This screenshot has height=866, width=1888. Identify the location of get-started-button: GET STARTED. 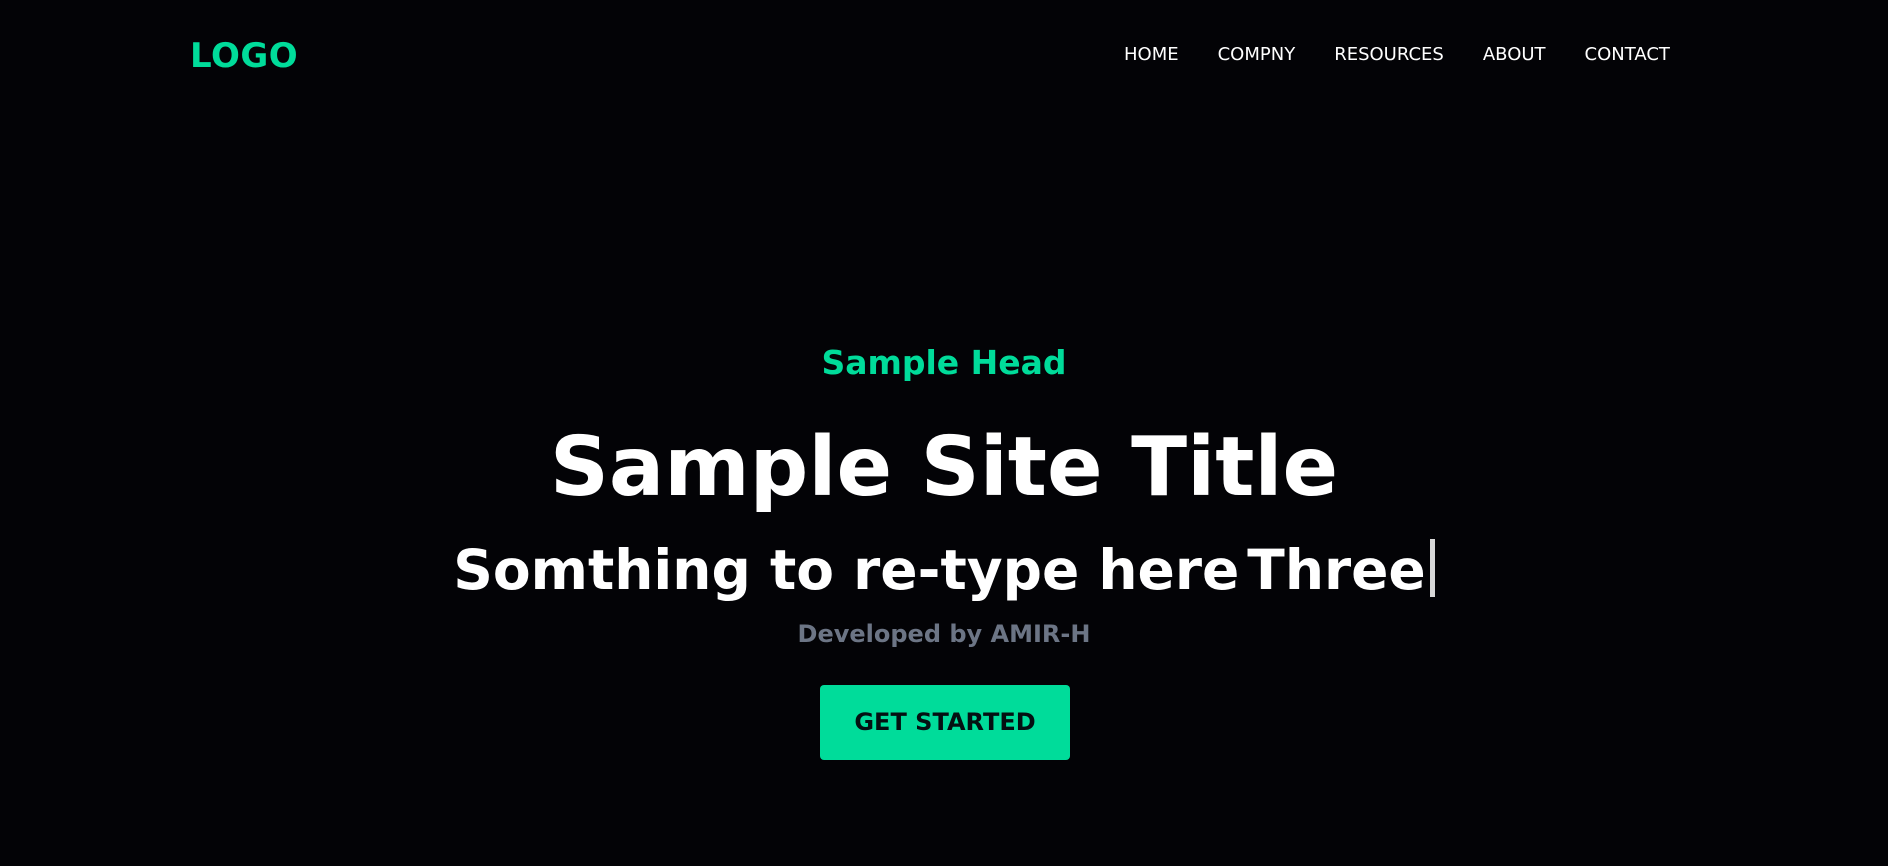
(945, 722).